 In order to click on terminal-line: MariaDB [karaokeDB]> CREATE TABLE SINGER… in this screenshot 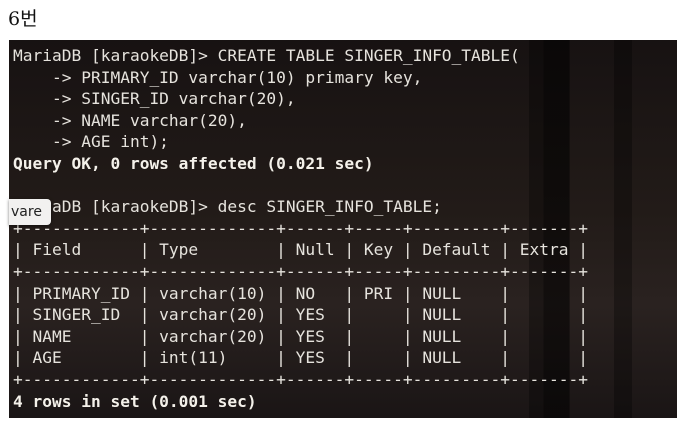, I will do `click(266, 55)`.